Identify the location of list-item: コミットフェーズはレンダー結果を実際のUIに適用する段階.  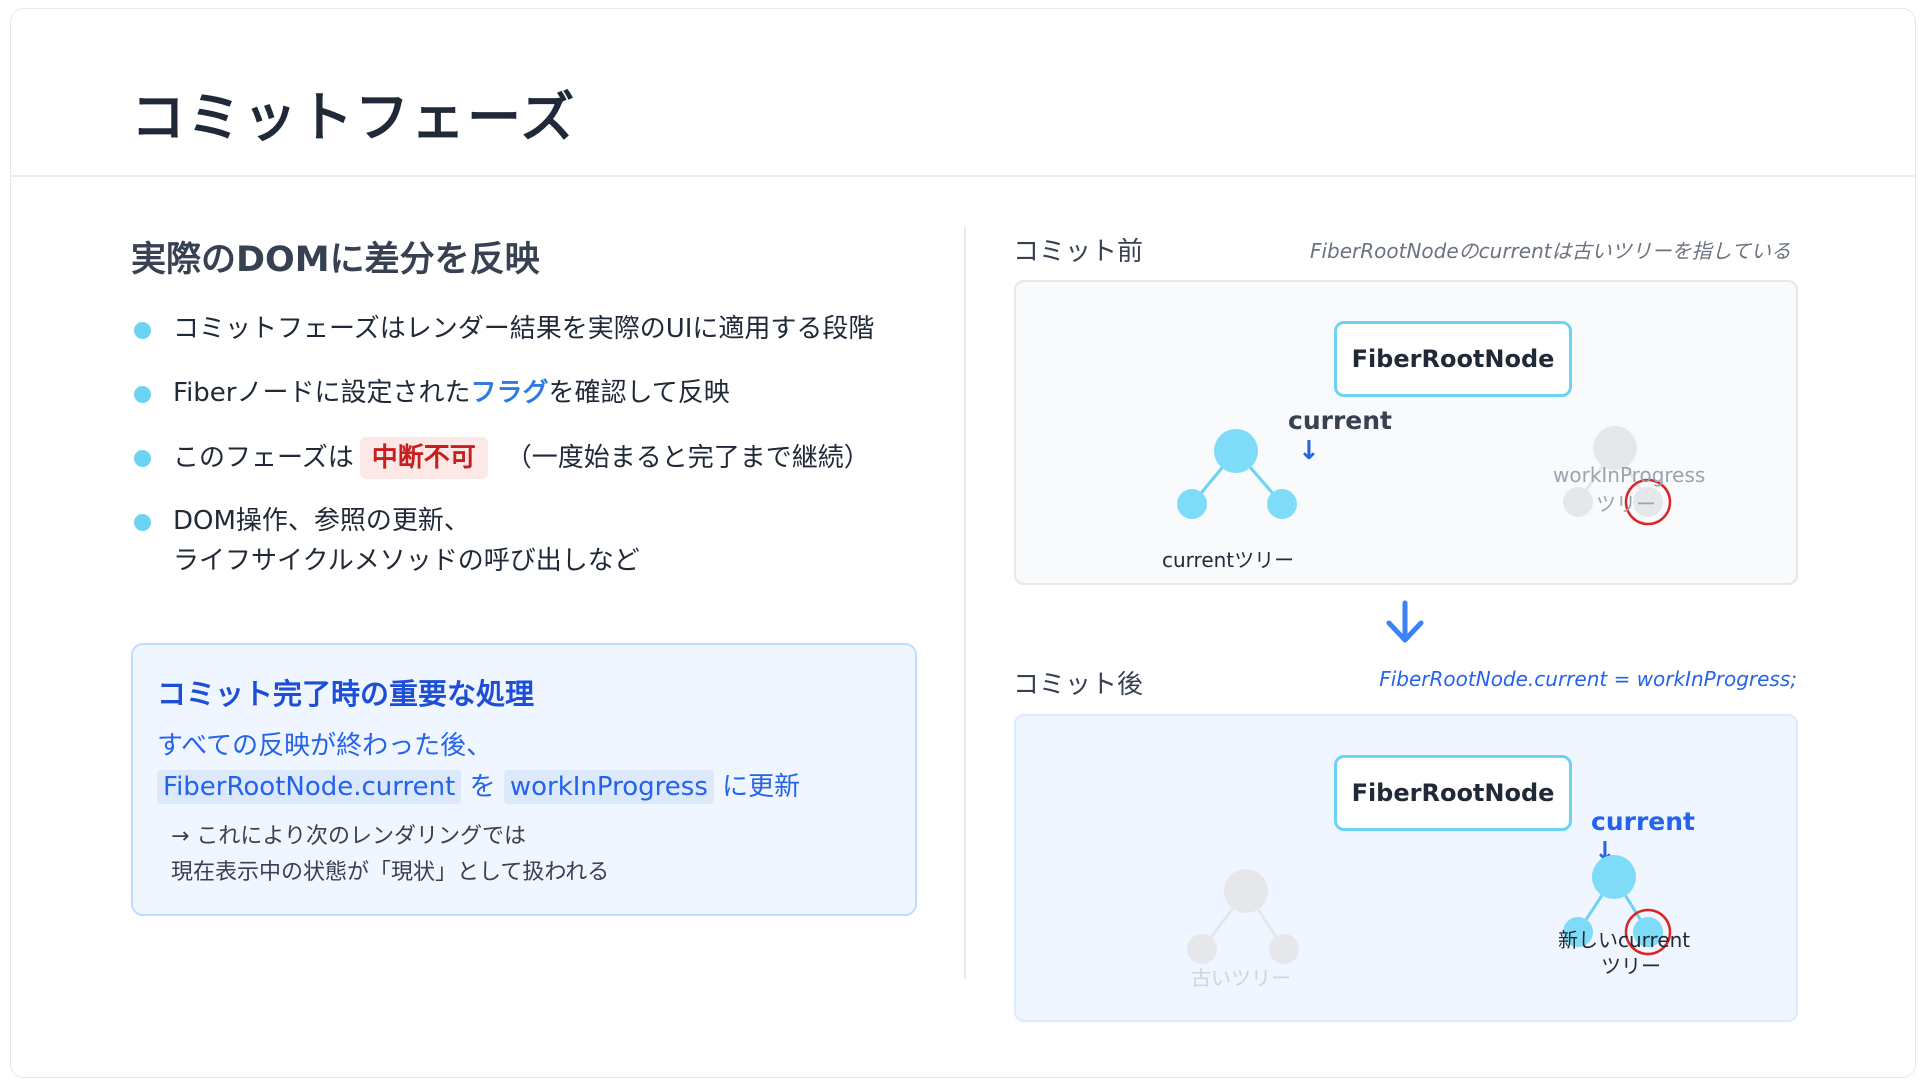
(531, 329).